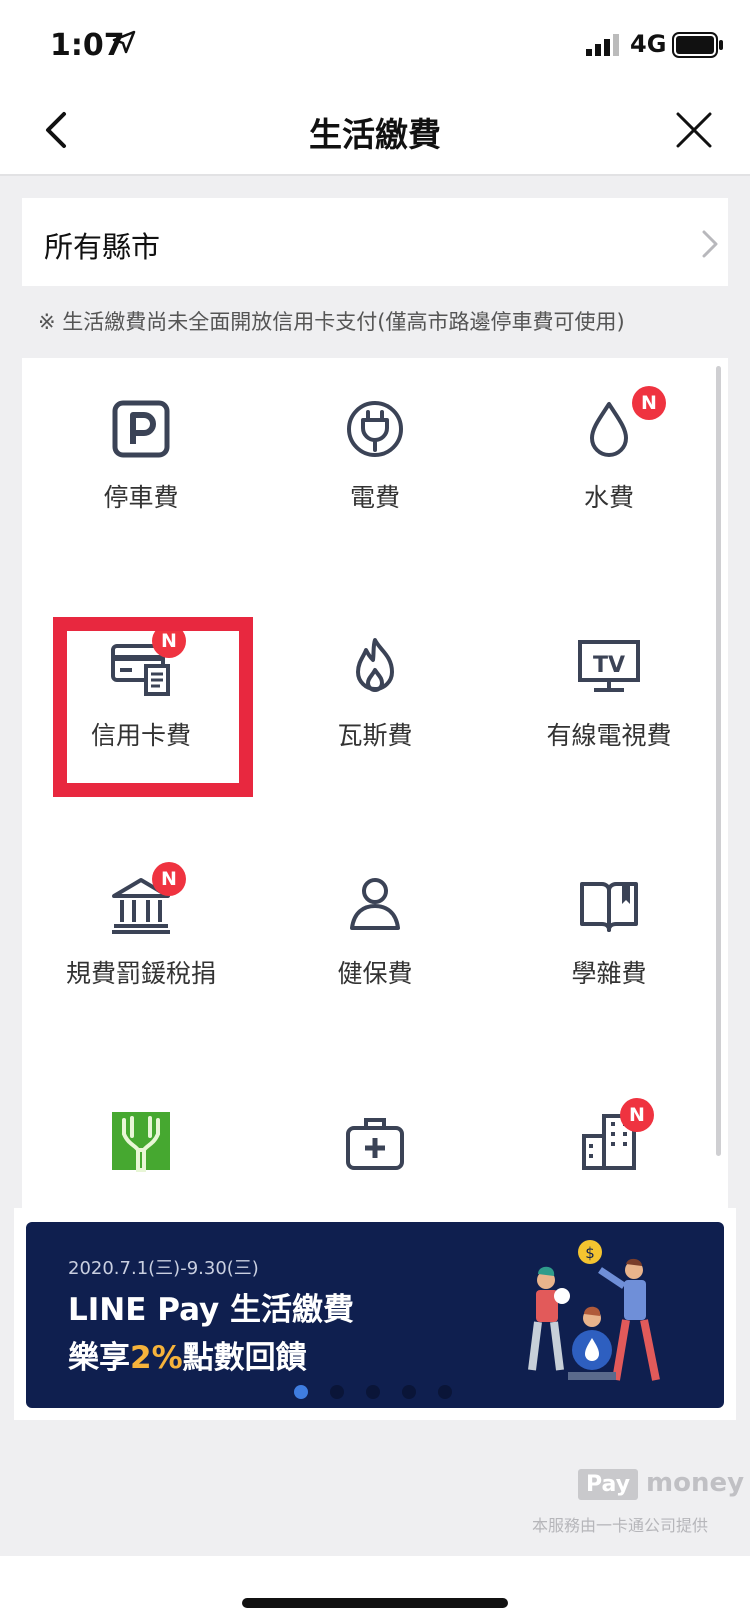  I want to click on city-selector-label: 所有縣市, so click(102, 247).